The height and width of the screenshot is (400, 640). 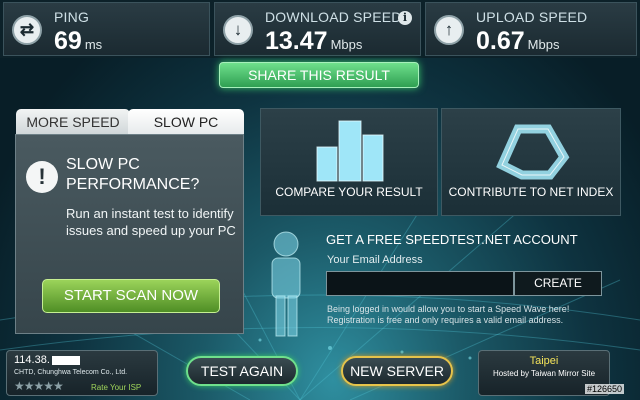 I want to click on contribute-label: CONTRIBUTE TO NET INDEX, so click(x=531, y=192).